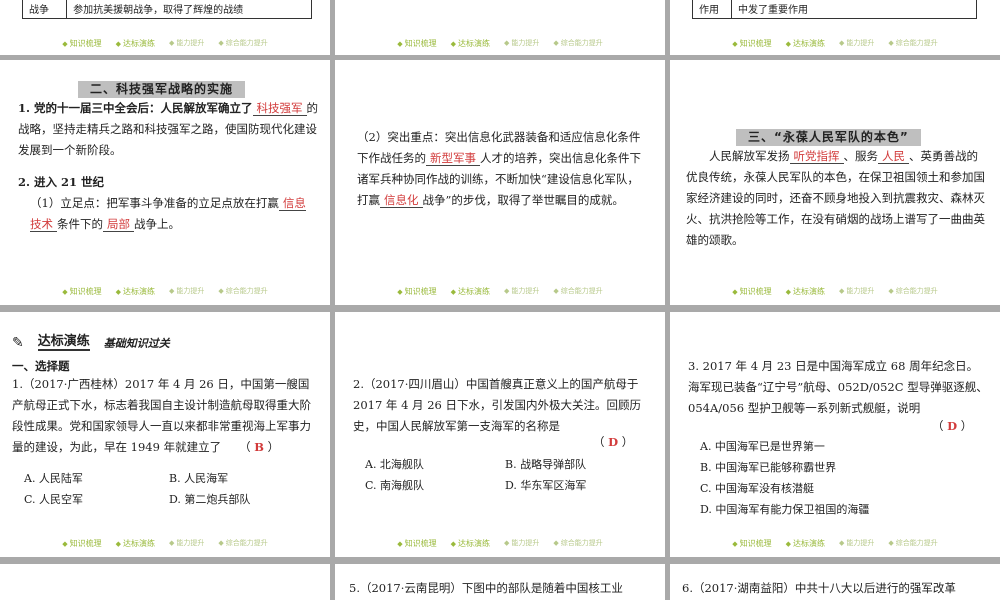  I want to click on fill-blank: 听党指挥, so click(816, 156).